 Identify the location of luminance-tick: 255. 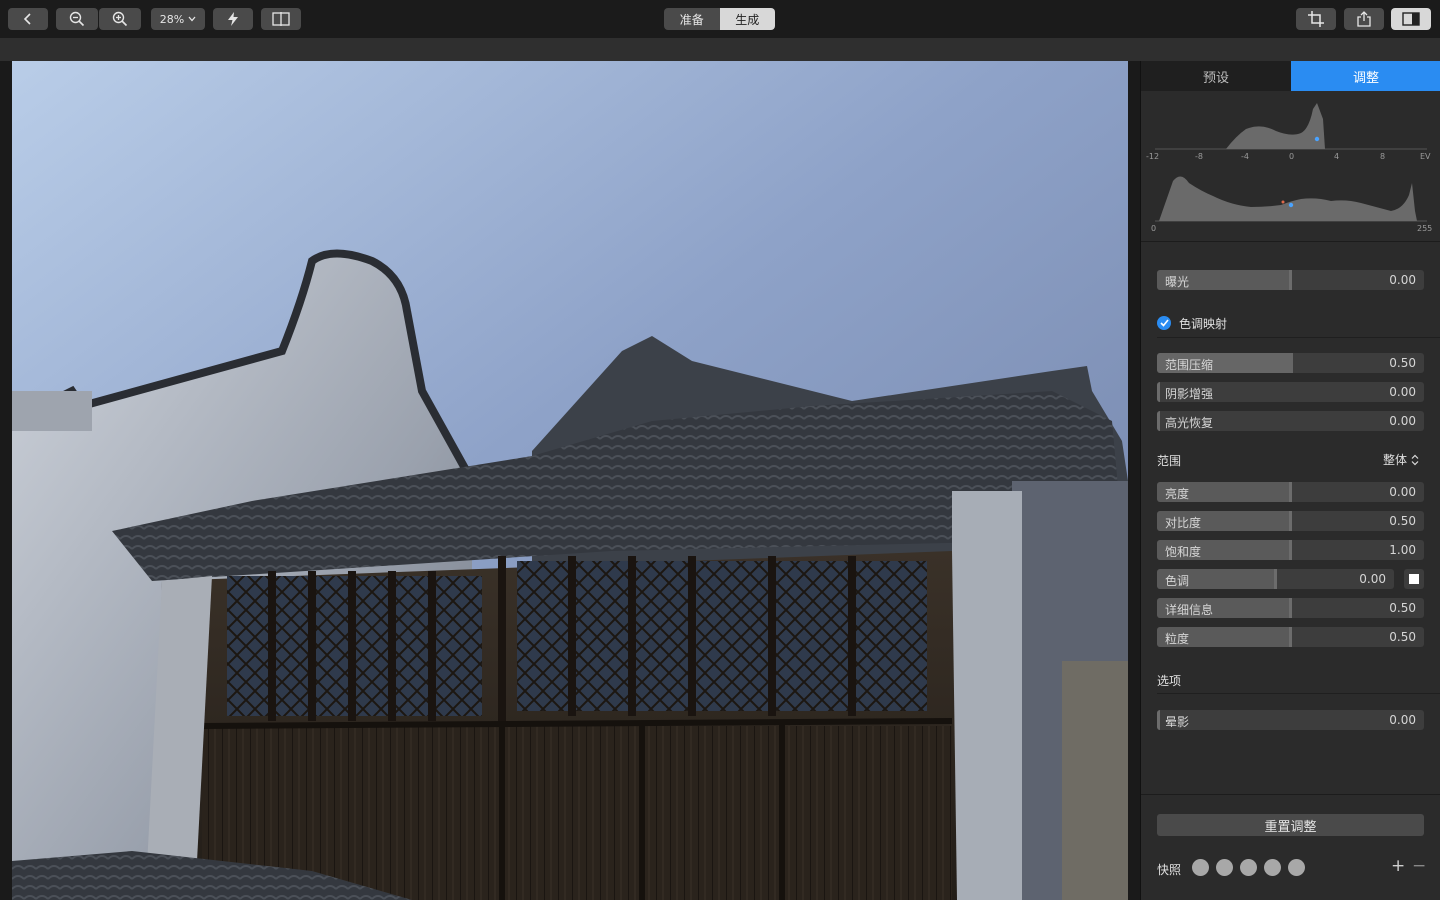
(1425, 228).